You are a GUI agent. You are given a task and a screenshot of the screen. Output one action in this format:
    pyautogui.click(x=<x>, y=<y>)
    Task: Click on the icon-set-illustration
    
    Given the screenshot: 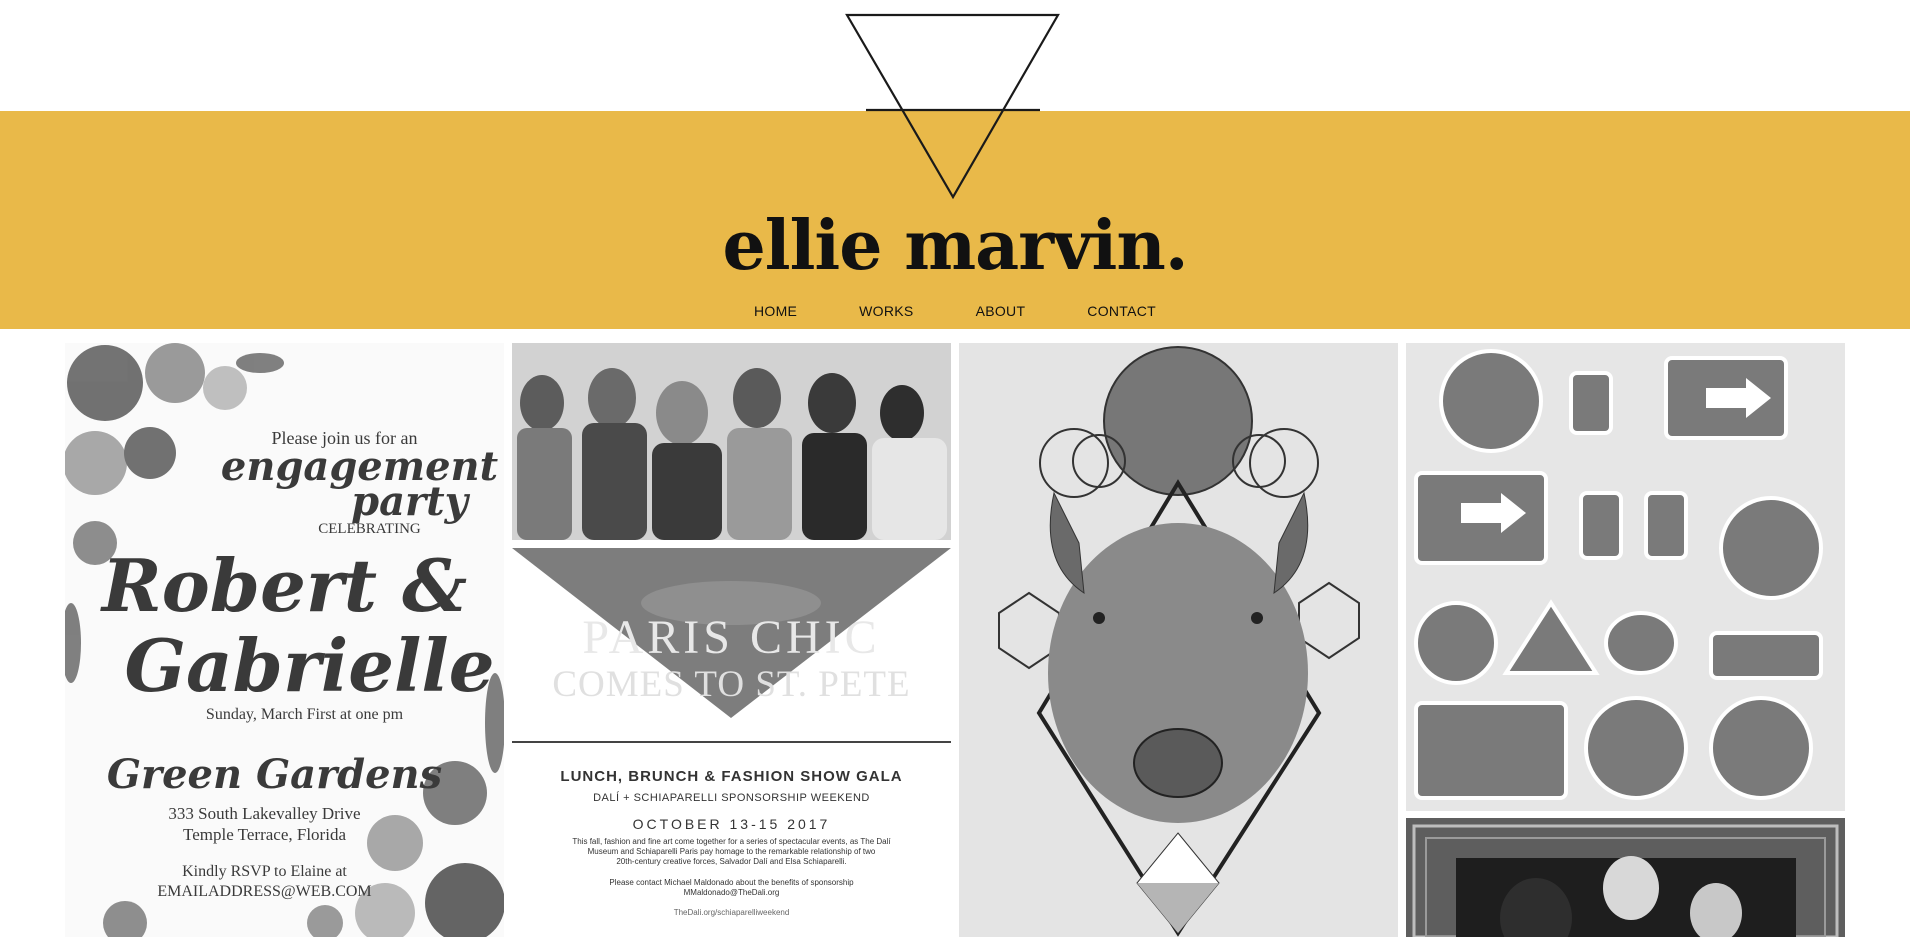 What is the action you would take?
    pyautogui.click(x=1625, y=577)
    